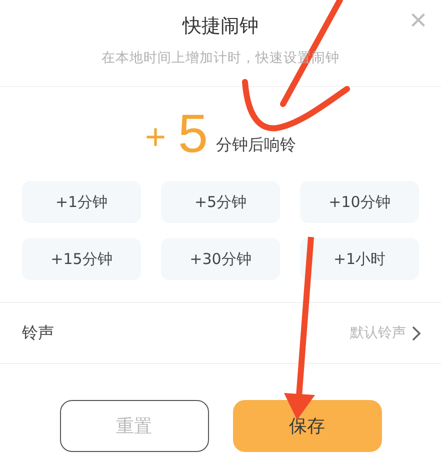 This screenshot has width=441, height=473. Describe the element at coordinates (81, 202) in the screenshot. I see `preset-button: +1分钟` at that location.